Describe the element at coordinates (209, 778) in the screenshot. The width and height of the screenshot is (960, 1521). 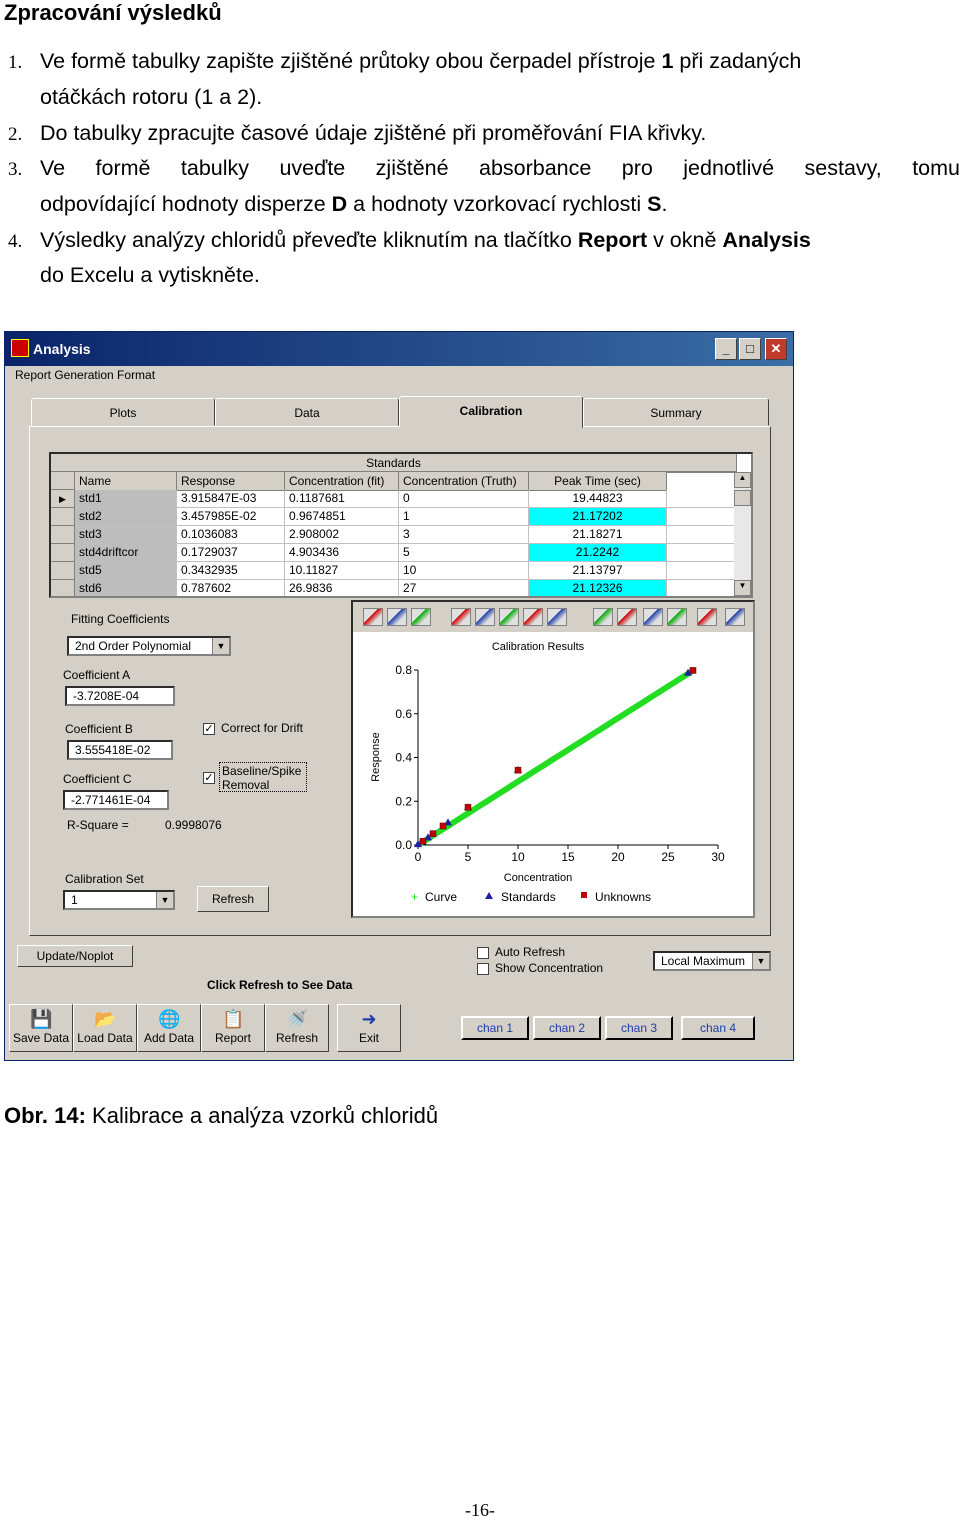
I see `baseline-checkbox: ✓` at that location.